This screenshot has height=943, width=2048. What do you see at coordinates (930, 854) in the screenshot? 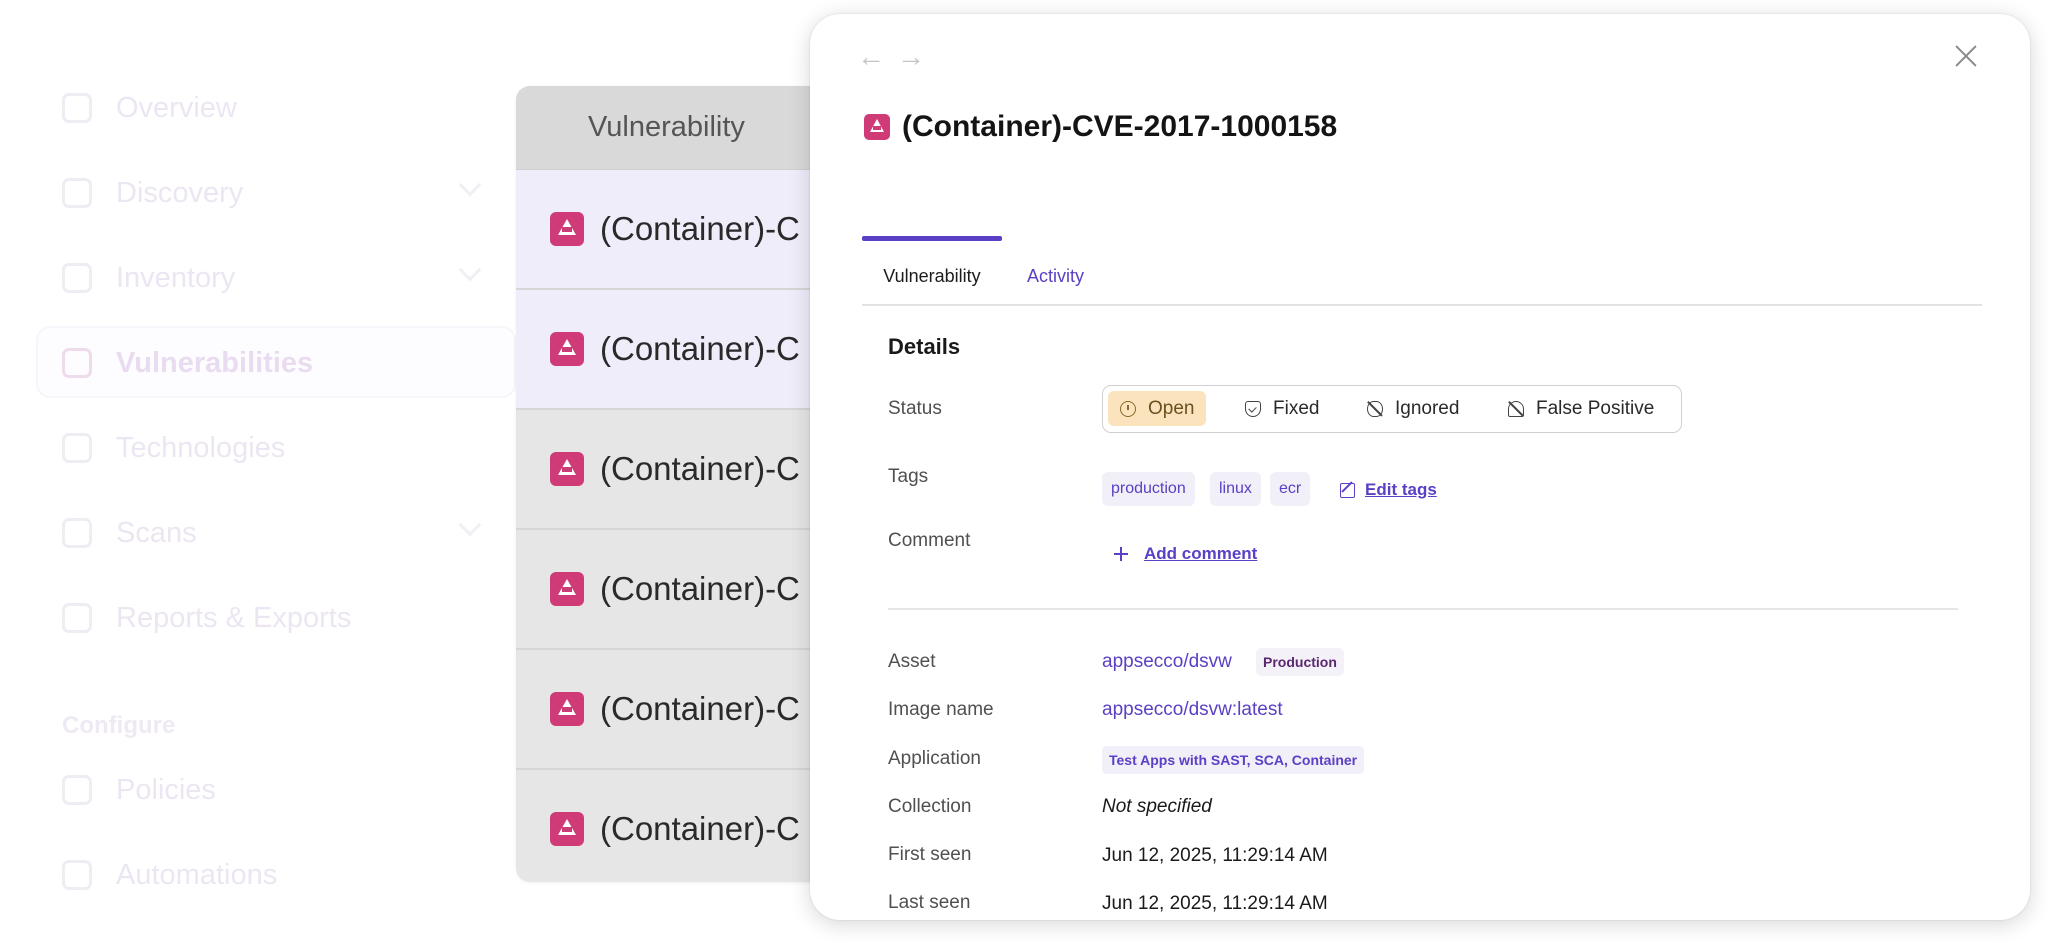
I see `first-seen-label: First seen` at bounding box center [930, 854].